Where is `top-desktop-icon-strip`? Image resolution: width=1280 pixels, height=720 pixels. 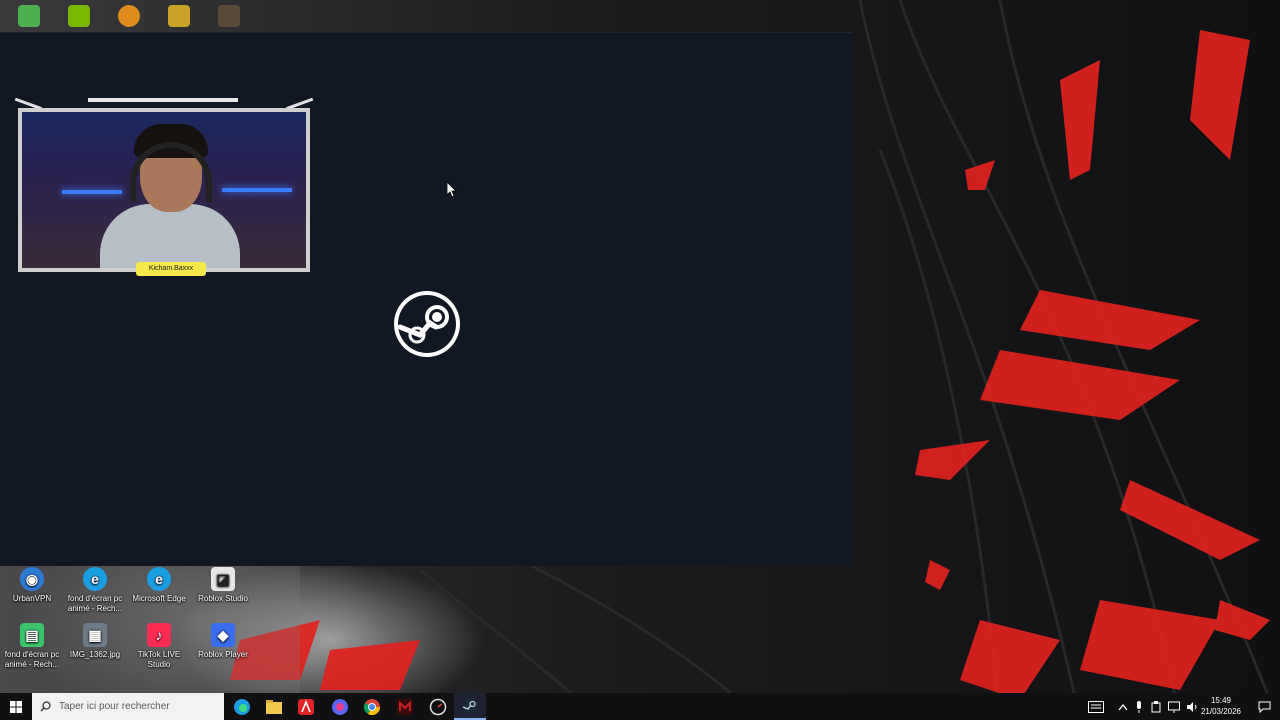 top-desktop-icon-strip is located at coordinates (169, 16).